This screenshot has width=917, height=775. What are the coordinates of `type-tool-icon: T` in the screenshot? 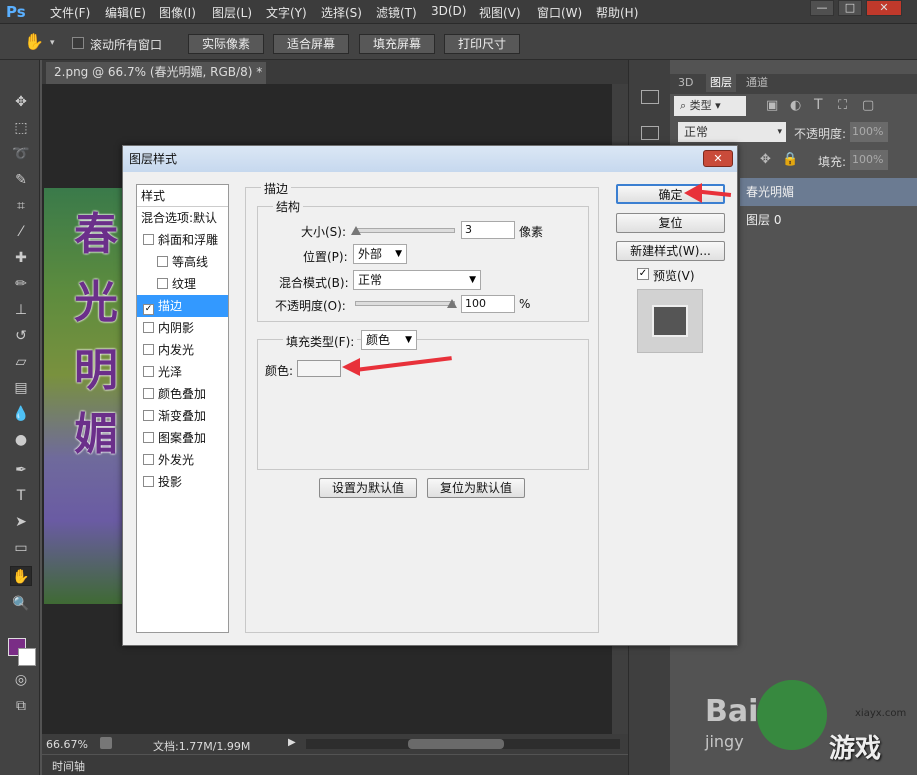 It's located at (21, 496).